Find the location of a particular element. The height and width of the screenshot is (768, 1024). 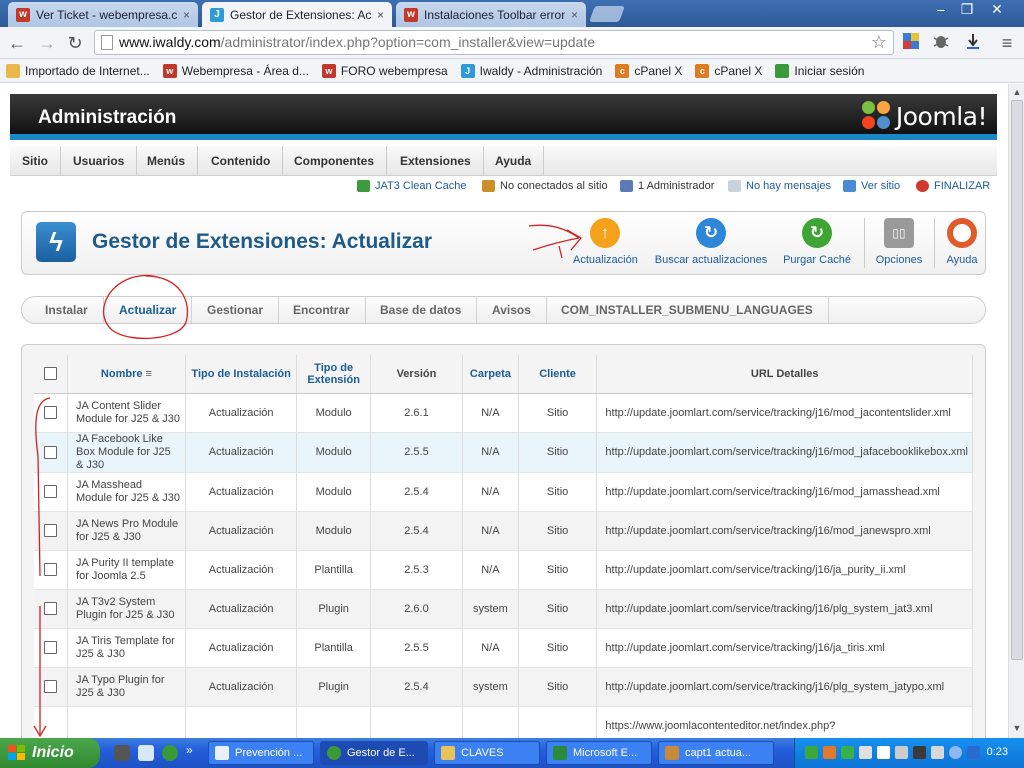

col-tipo-instalacion: Tipo de Instalación is located at coordinates (241, 374).